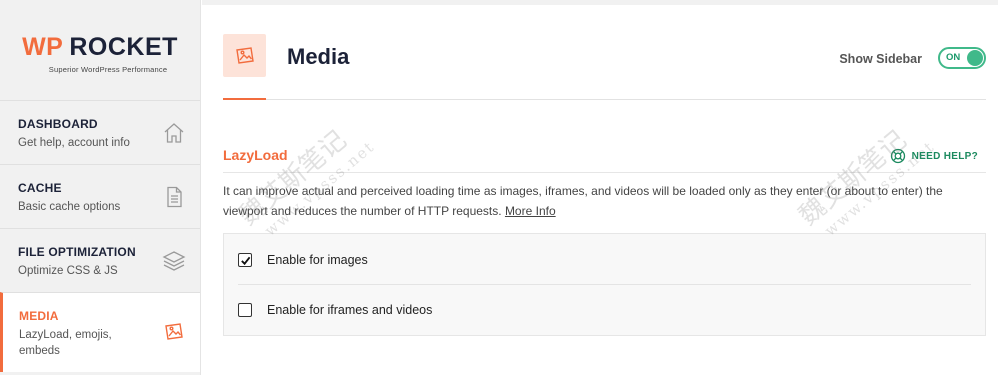 Image resolution: width=998 pixels, height=375 pixels. I want to click on need-help-label: NEED HELP?, so click(944, 156).